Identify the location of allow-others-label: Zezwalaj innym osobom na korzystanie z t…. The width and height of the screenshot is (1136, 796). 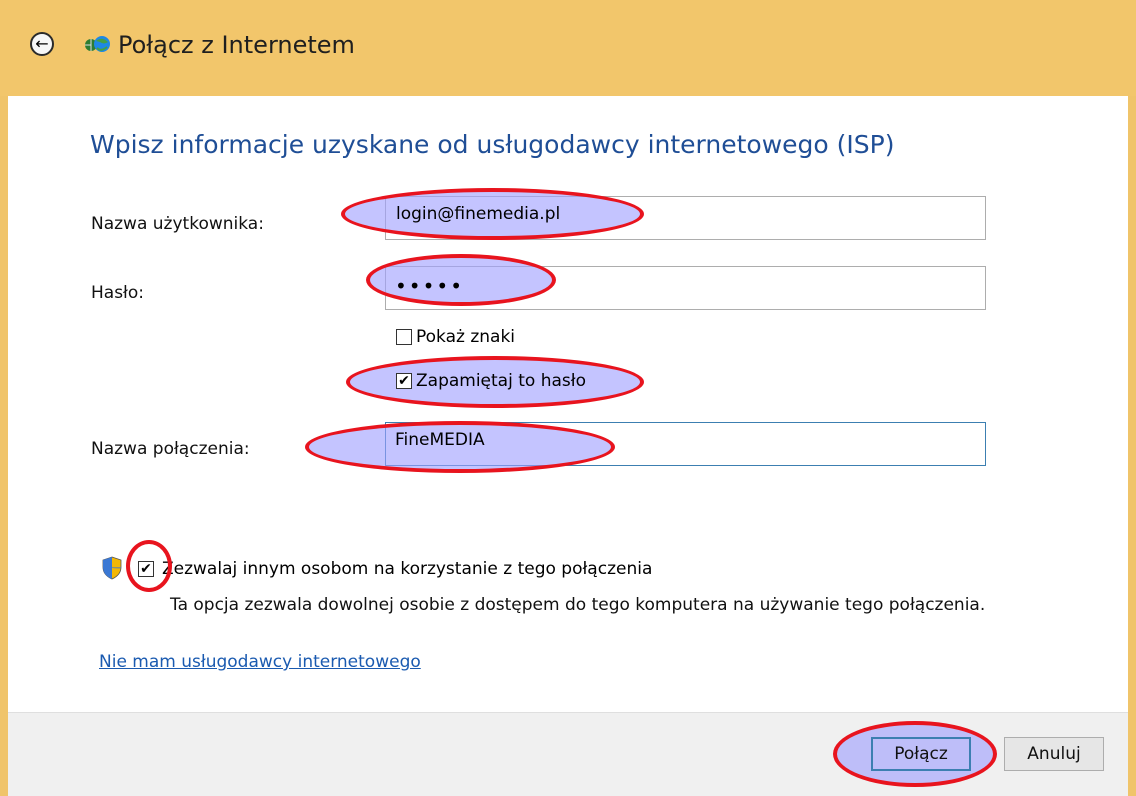
(407, 569).